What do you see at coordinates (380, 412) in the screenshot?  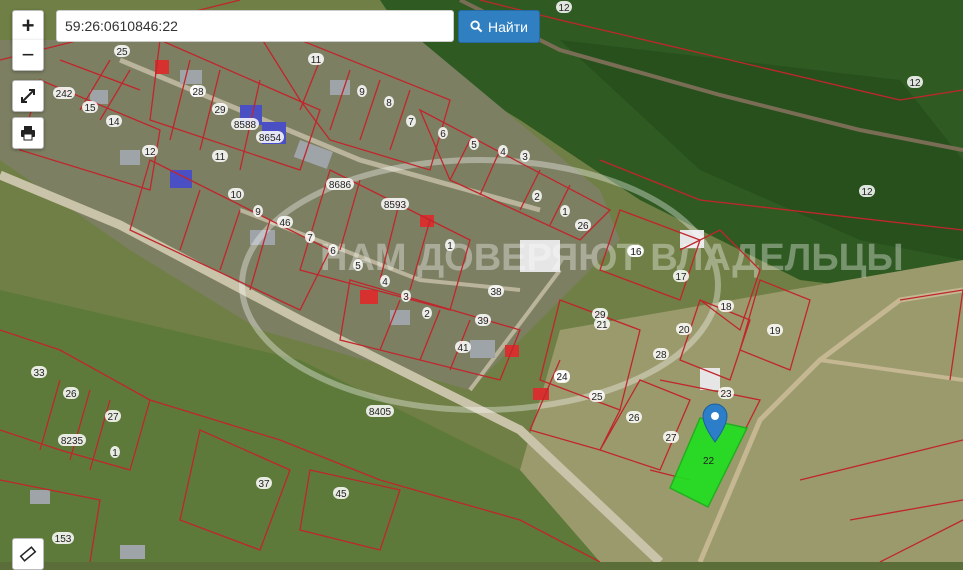 I see `parcel-label: 8405` at bounding box center [380, 412].